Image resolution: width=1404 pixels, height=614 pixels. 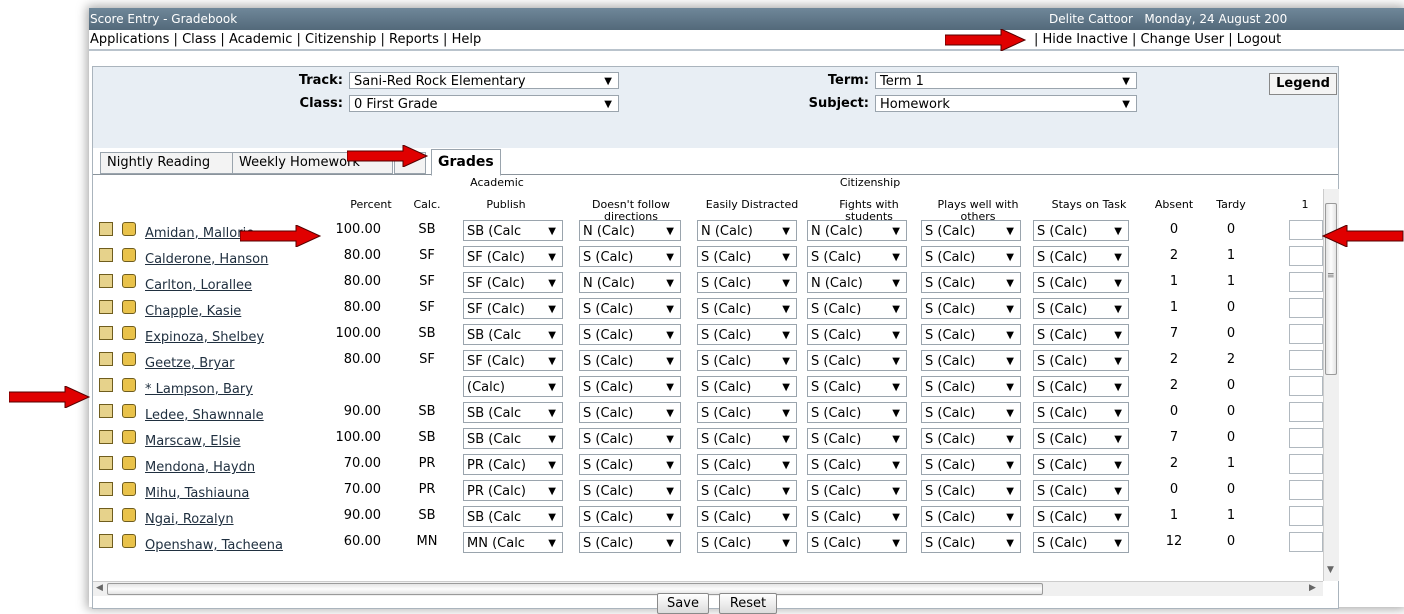 I want to click on student-name-link: Amidan, Mallorie, so click(x=199, y=233).